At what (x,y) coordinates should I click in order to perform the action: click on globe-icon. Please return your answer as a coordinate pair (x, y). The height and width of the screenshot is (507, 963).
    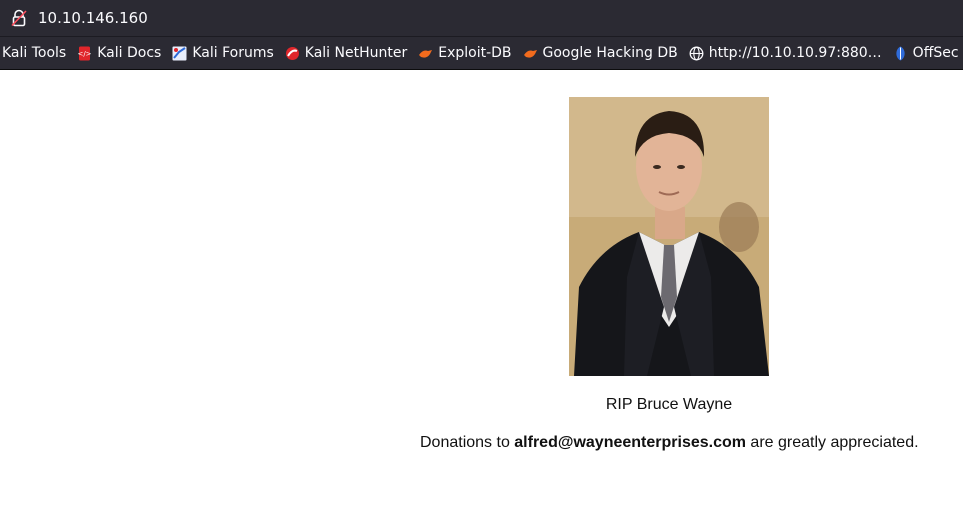
    Looking at the image, I should click on (696, 53).